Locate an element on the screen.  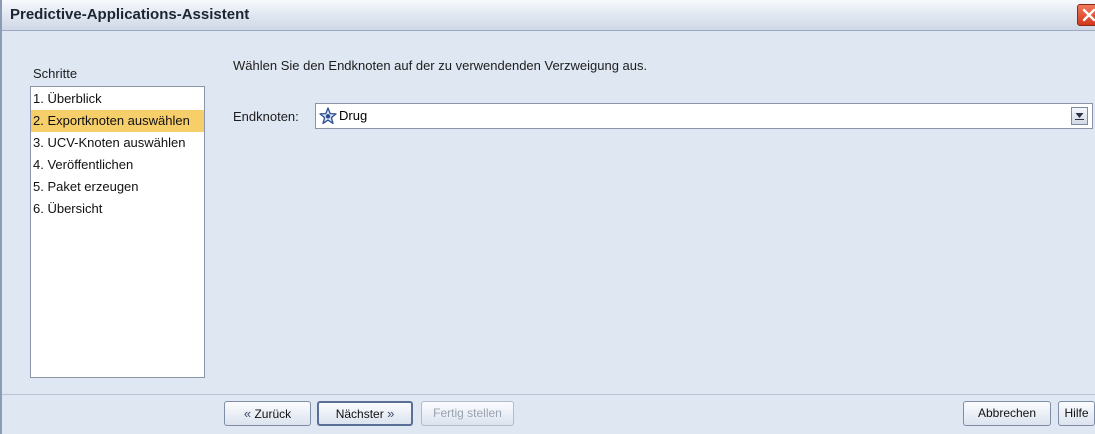
endnode-dropdown-button is located at coordinates (1079, 116).